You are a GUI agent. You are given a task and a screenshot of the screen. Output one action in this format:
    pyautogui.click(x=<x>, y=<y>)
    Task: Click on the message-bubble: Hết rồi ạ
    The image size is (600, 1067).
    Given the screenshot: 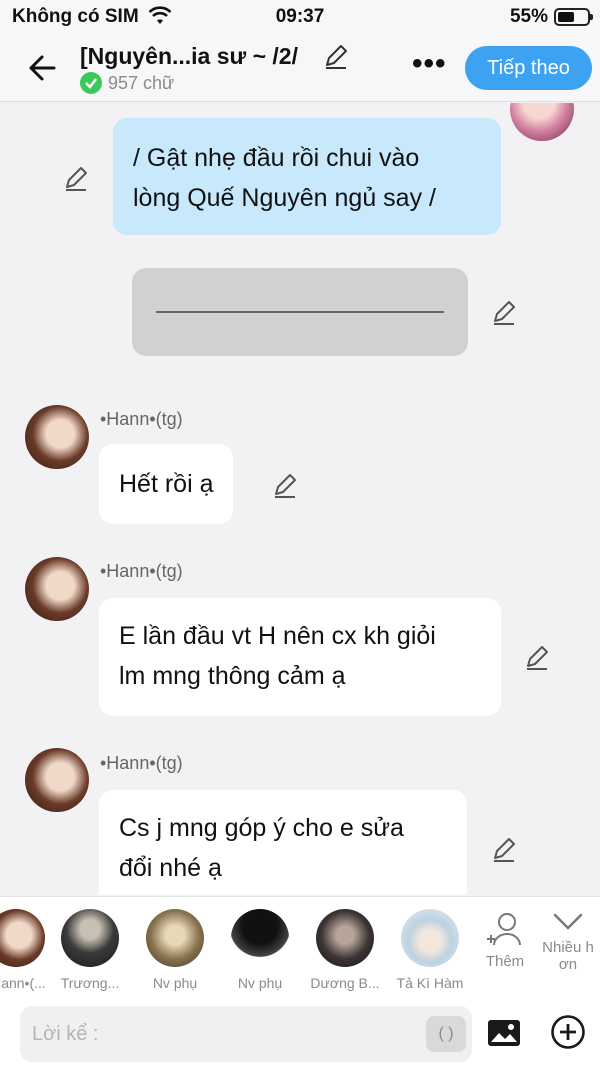 What is the action you would take?
    pyautogui.click(x=166, y=484)
    